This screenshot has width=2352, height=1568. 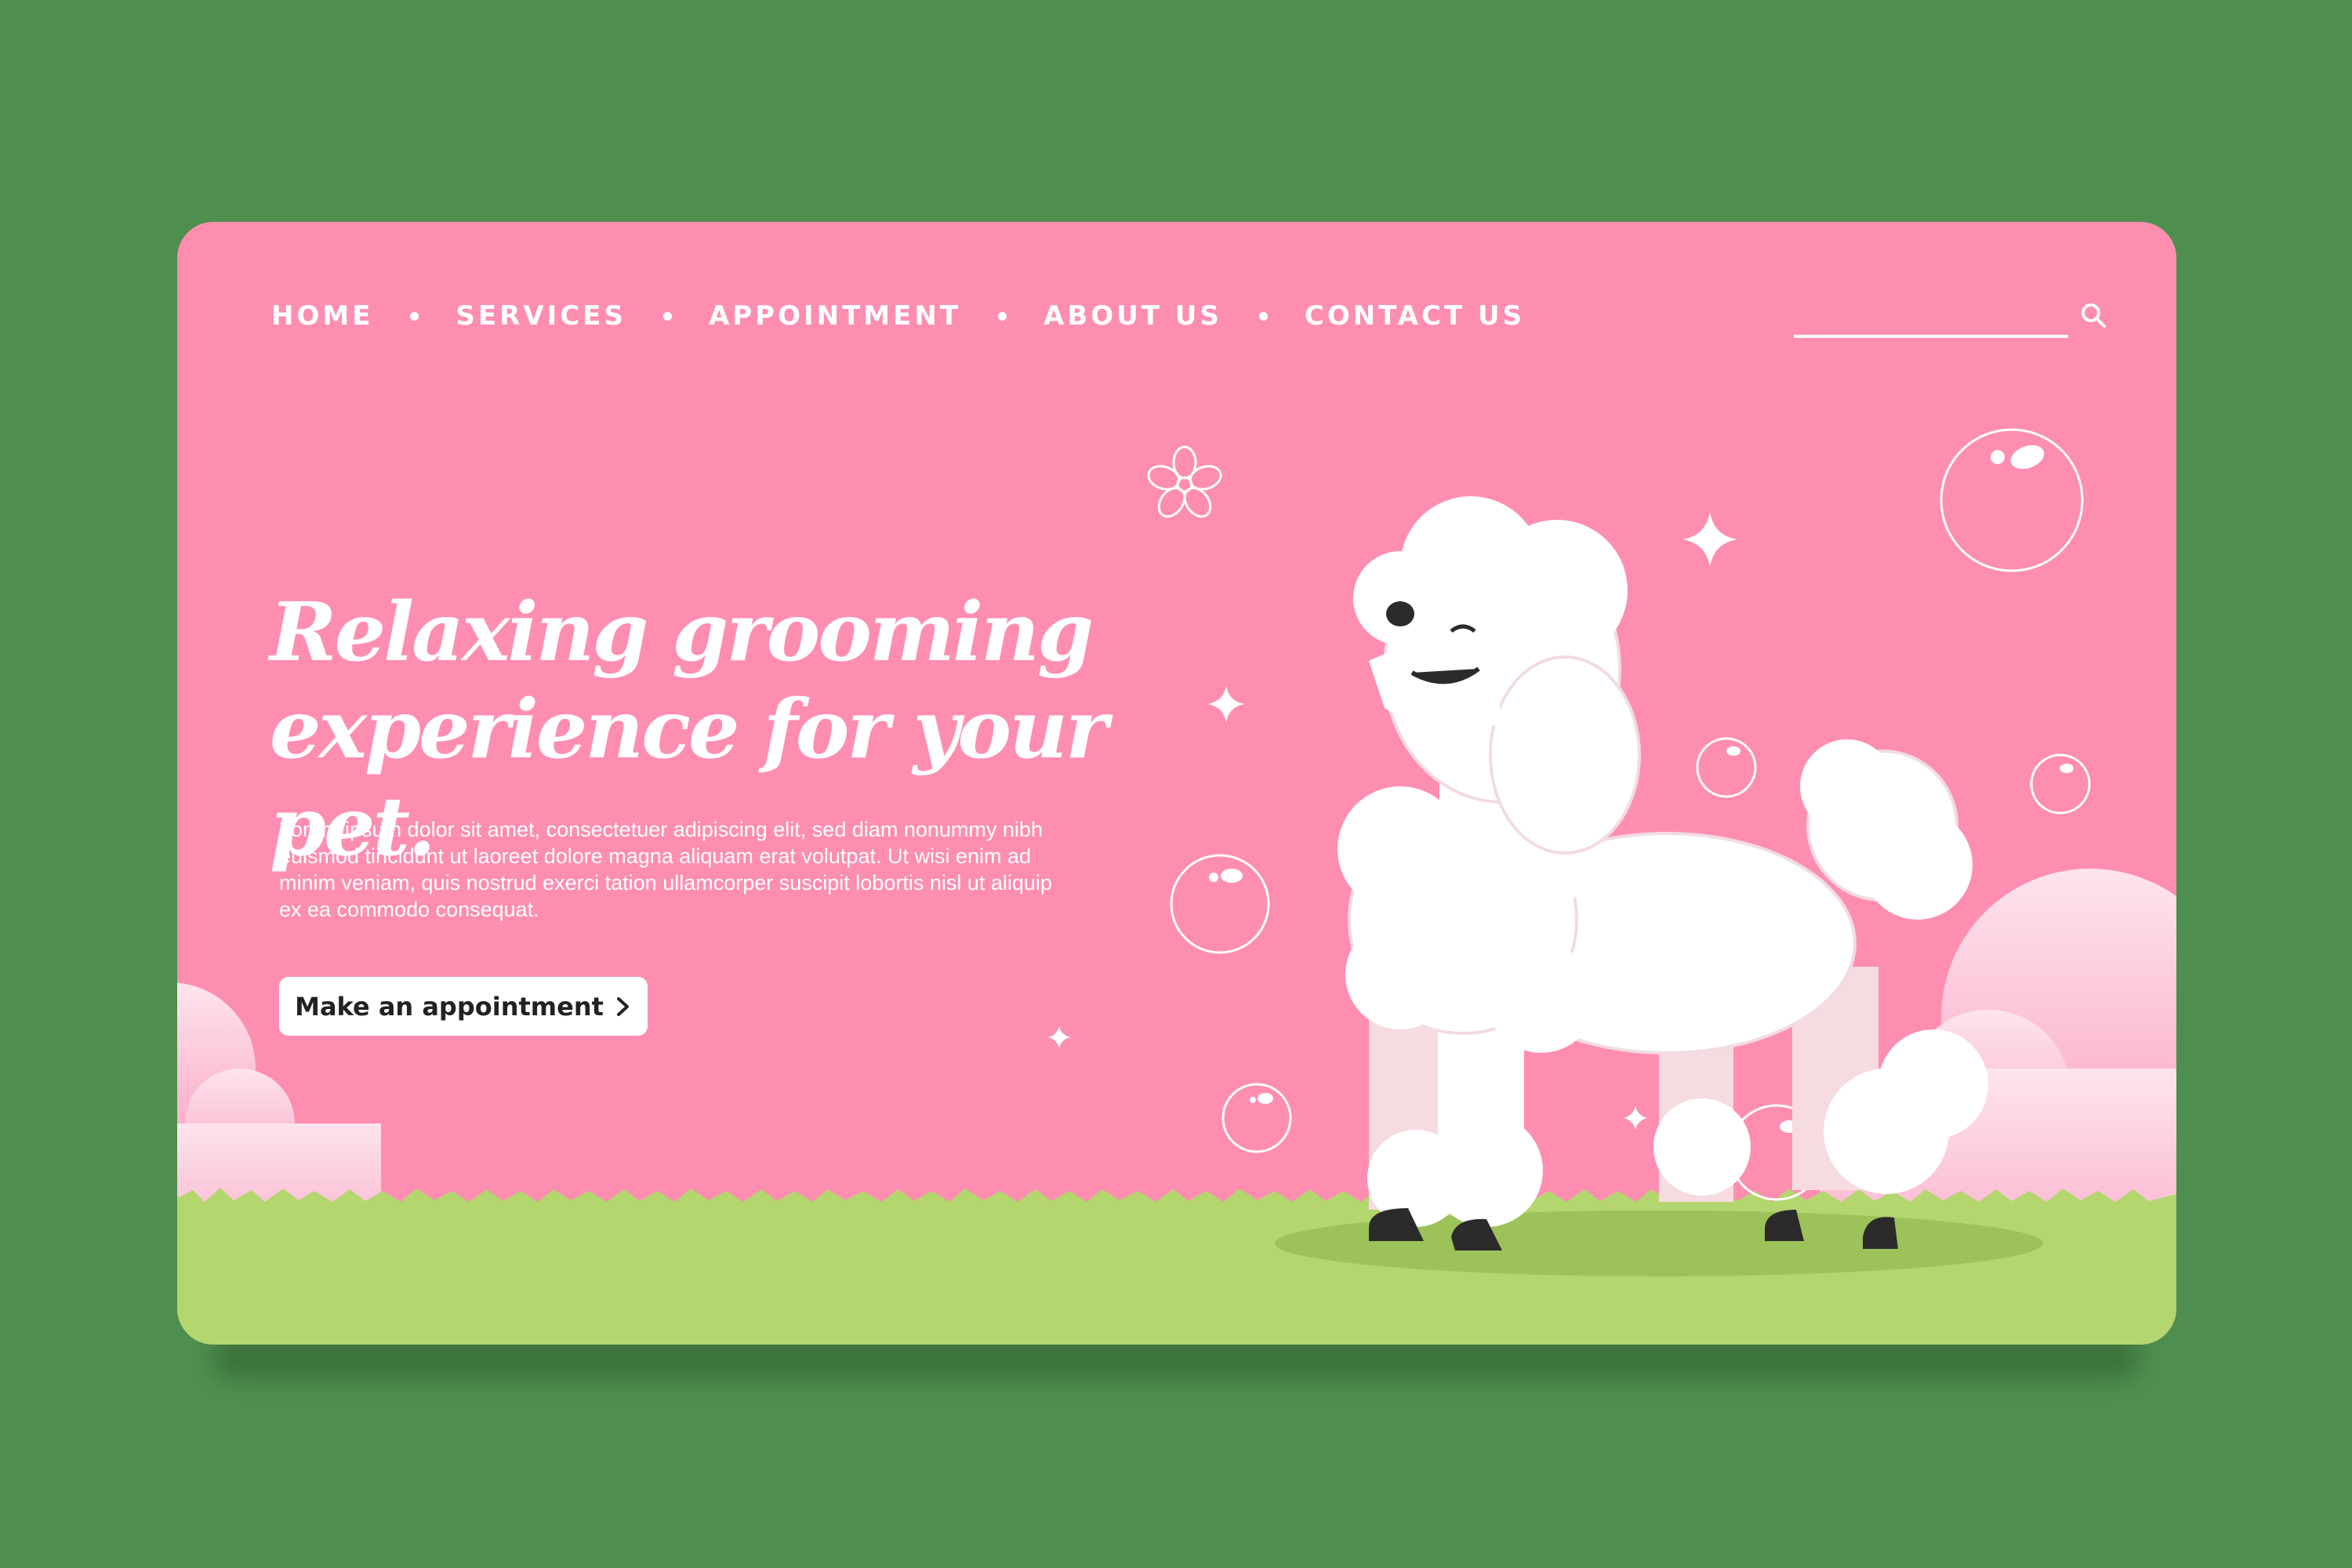 What do you see at coordinates (541, 316) in the screenshot?
I see `nav-services: SERVICES` at bounding box center [541, 316].